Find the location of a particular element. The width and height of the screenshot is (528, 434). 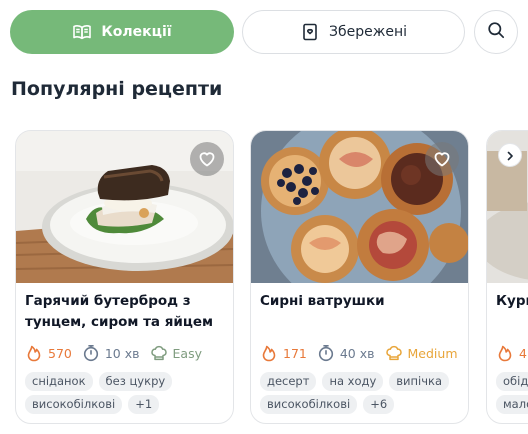

tag: обід is located at coordinates (512, 381).